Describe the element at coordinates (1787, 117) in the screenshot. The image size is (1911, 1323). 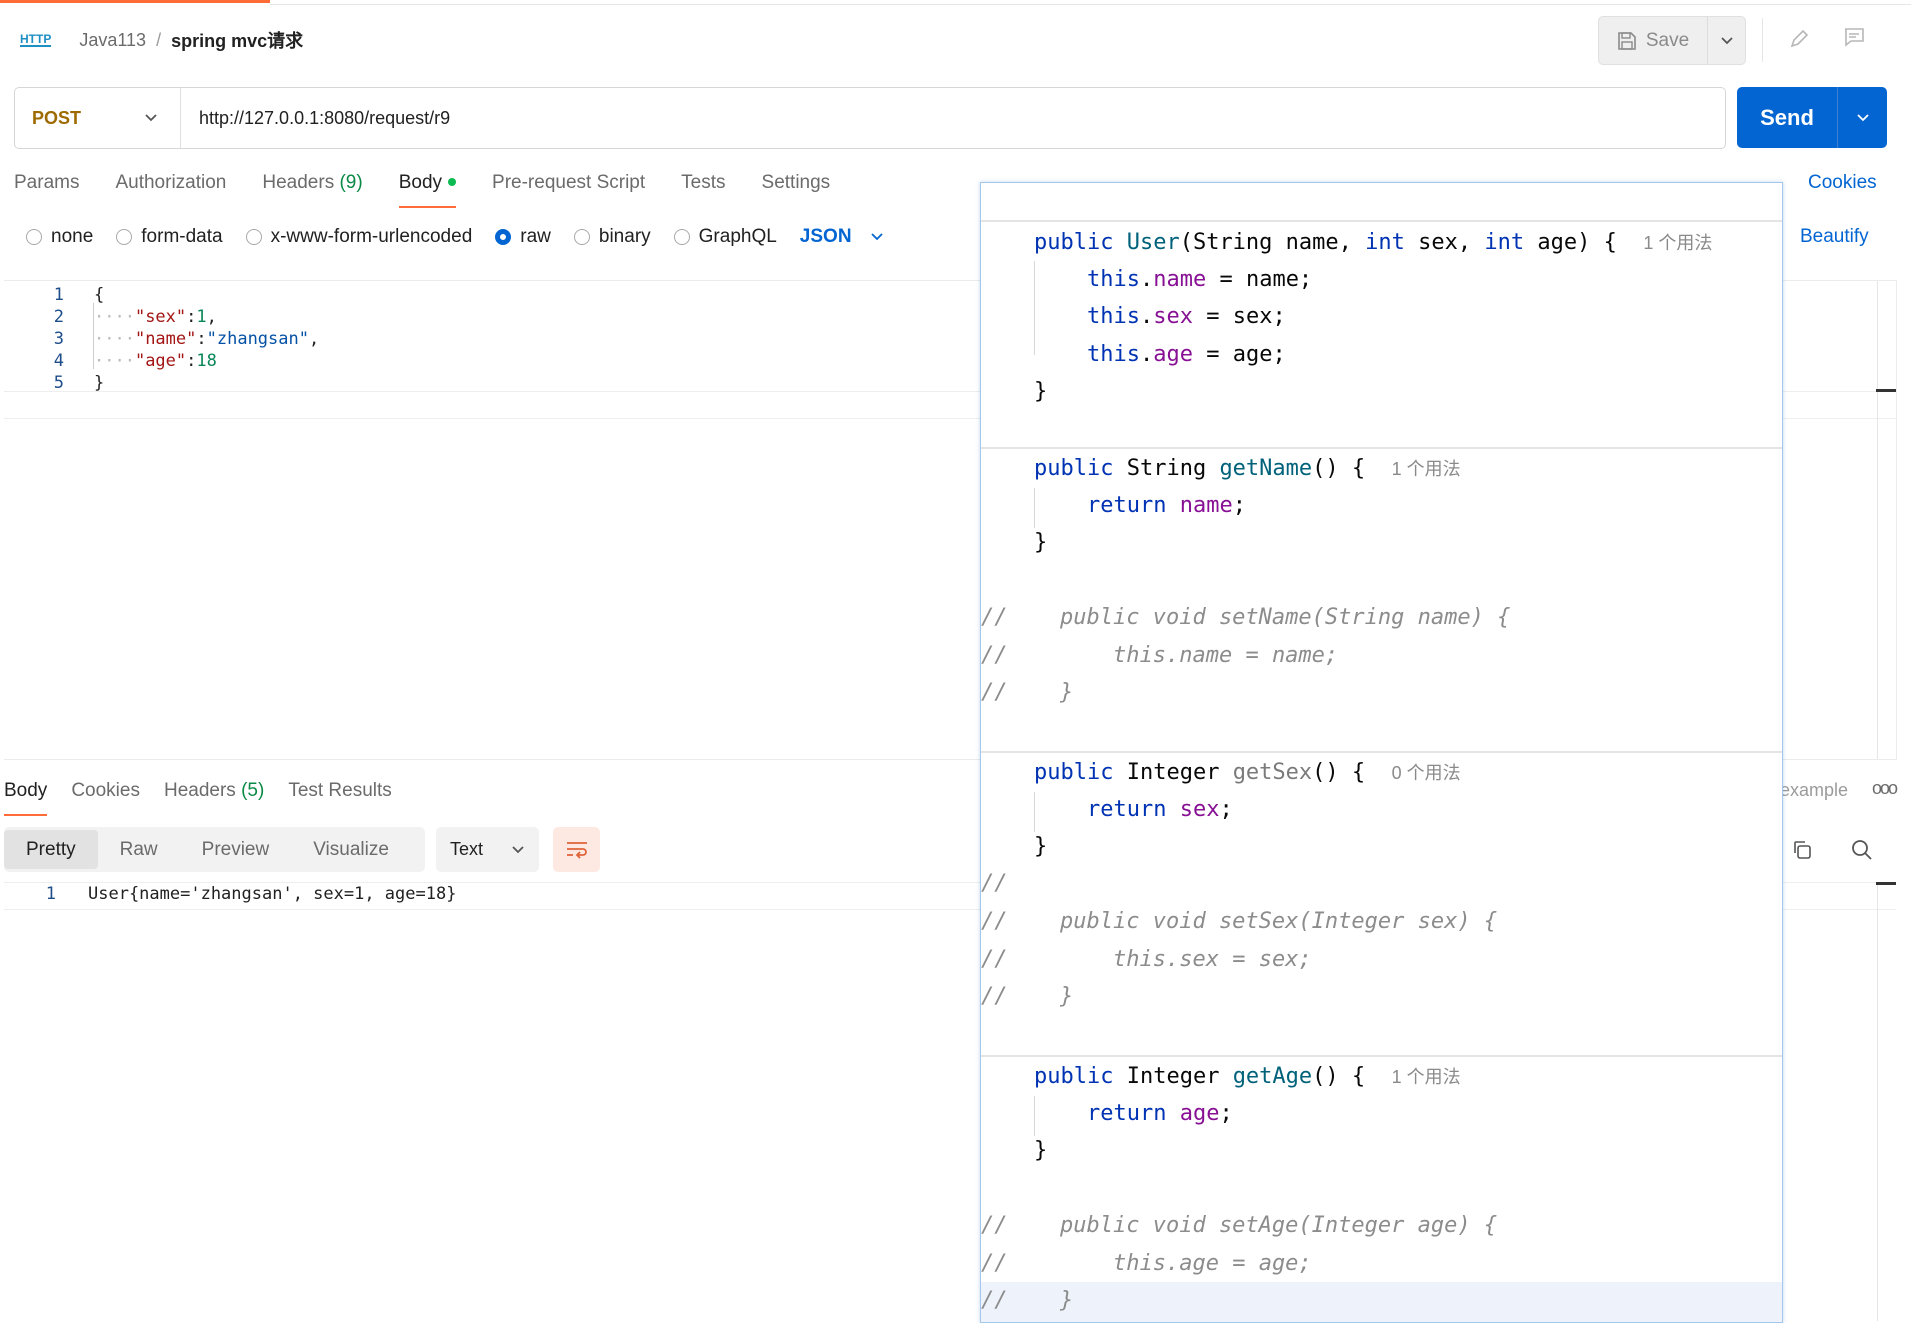
I see `send-button: Send` at that location.